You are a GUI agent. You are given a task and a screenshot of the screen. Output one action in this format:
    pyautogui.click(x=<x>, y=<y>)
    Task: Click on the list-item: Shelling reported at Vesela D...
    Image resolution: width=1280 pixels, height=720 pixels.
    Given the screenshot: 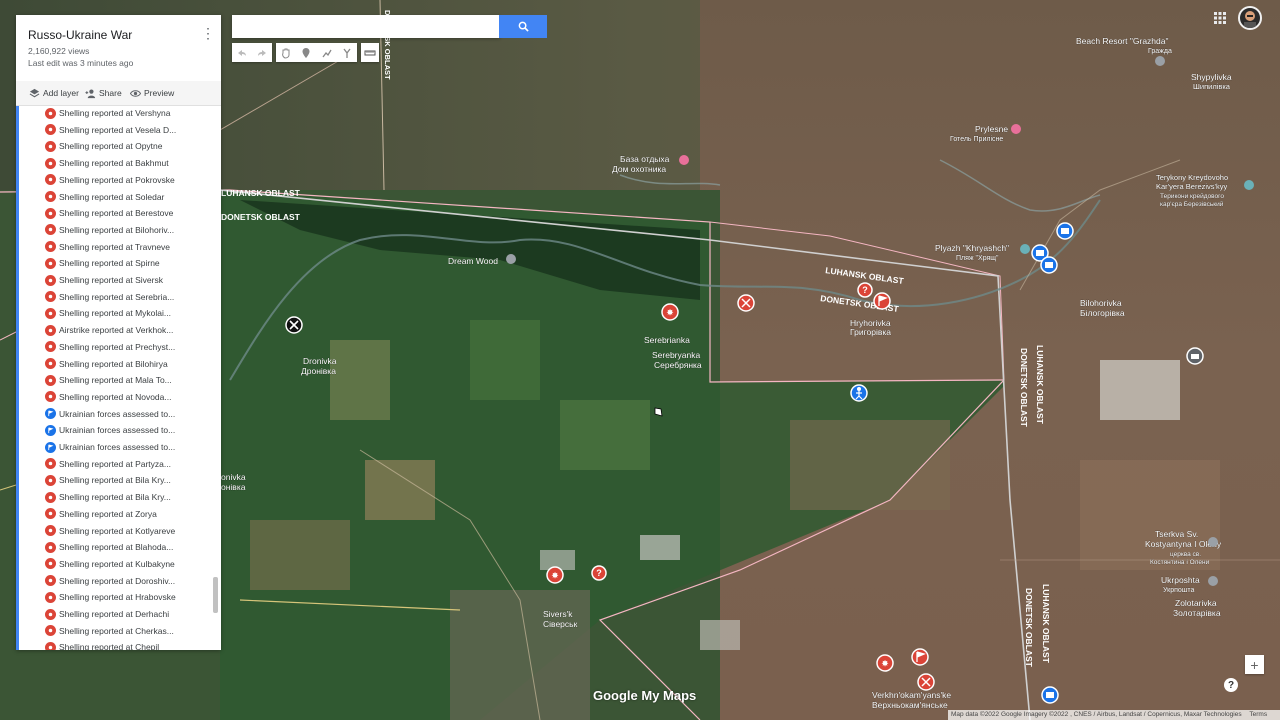 What is the action you would take?
    pyautogui.click(x=127, y=130)
    